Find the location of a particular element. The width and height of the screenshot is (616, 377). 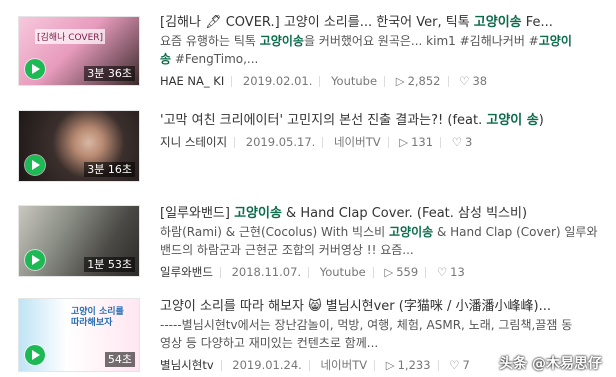

view-count: 559 is located at coordinates (407, 272).